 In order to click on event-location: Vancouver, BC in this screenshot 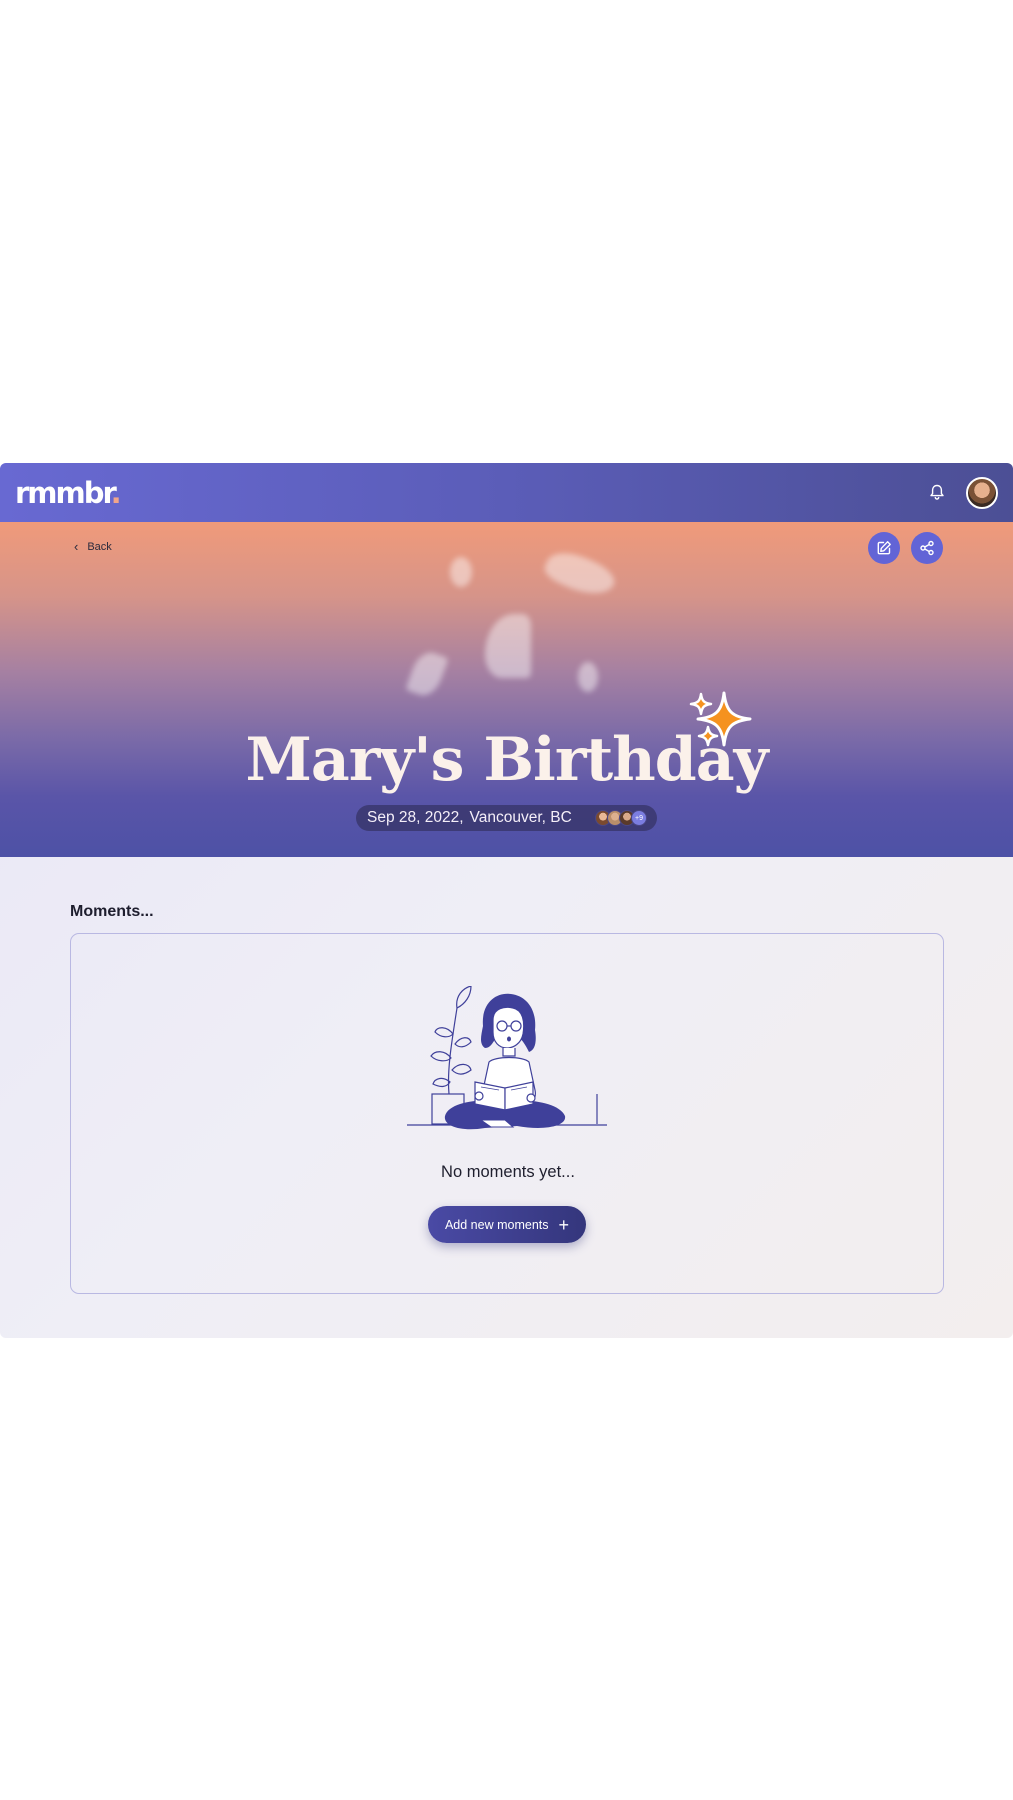, I will do `click(520, 817)`.